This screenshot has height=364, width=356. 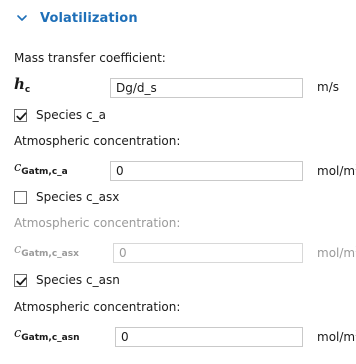 I want to click on species-c-asn-symbol: cGatm,c_asn, so click(x=47, y=334).